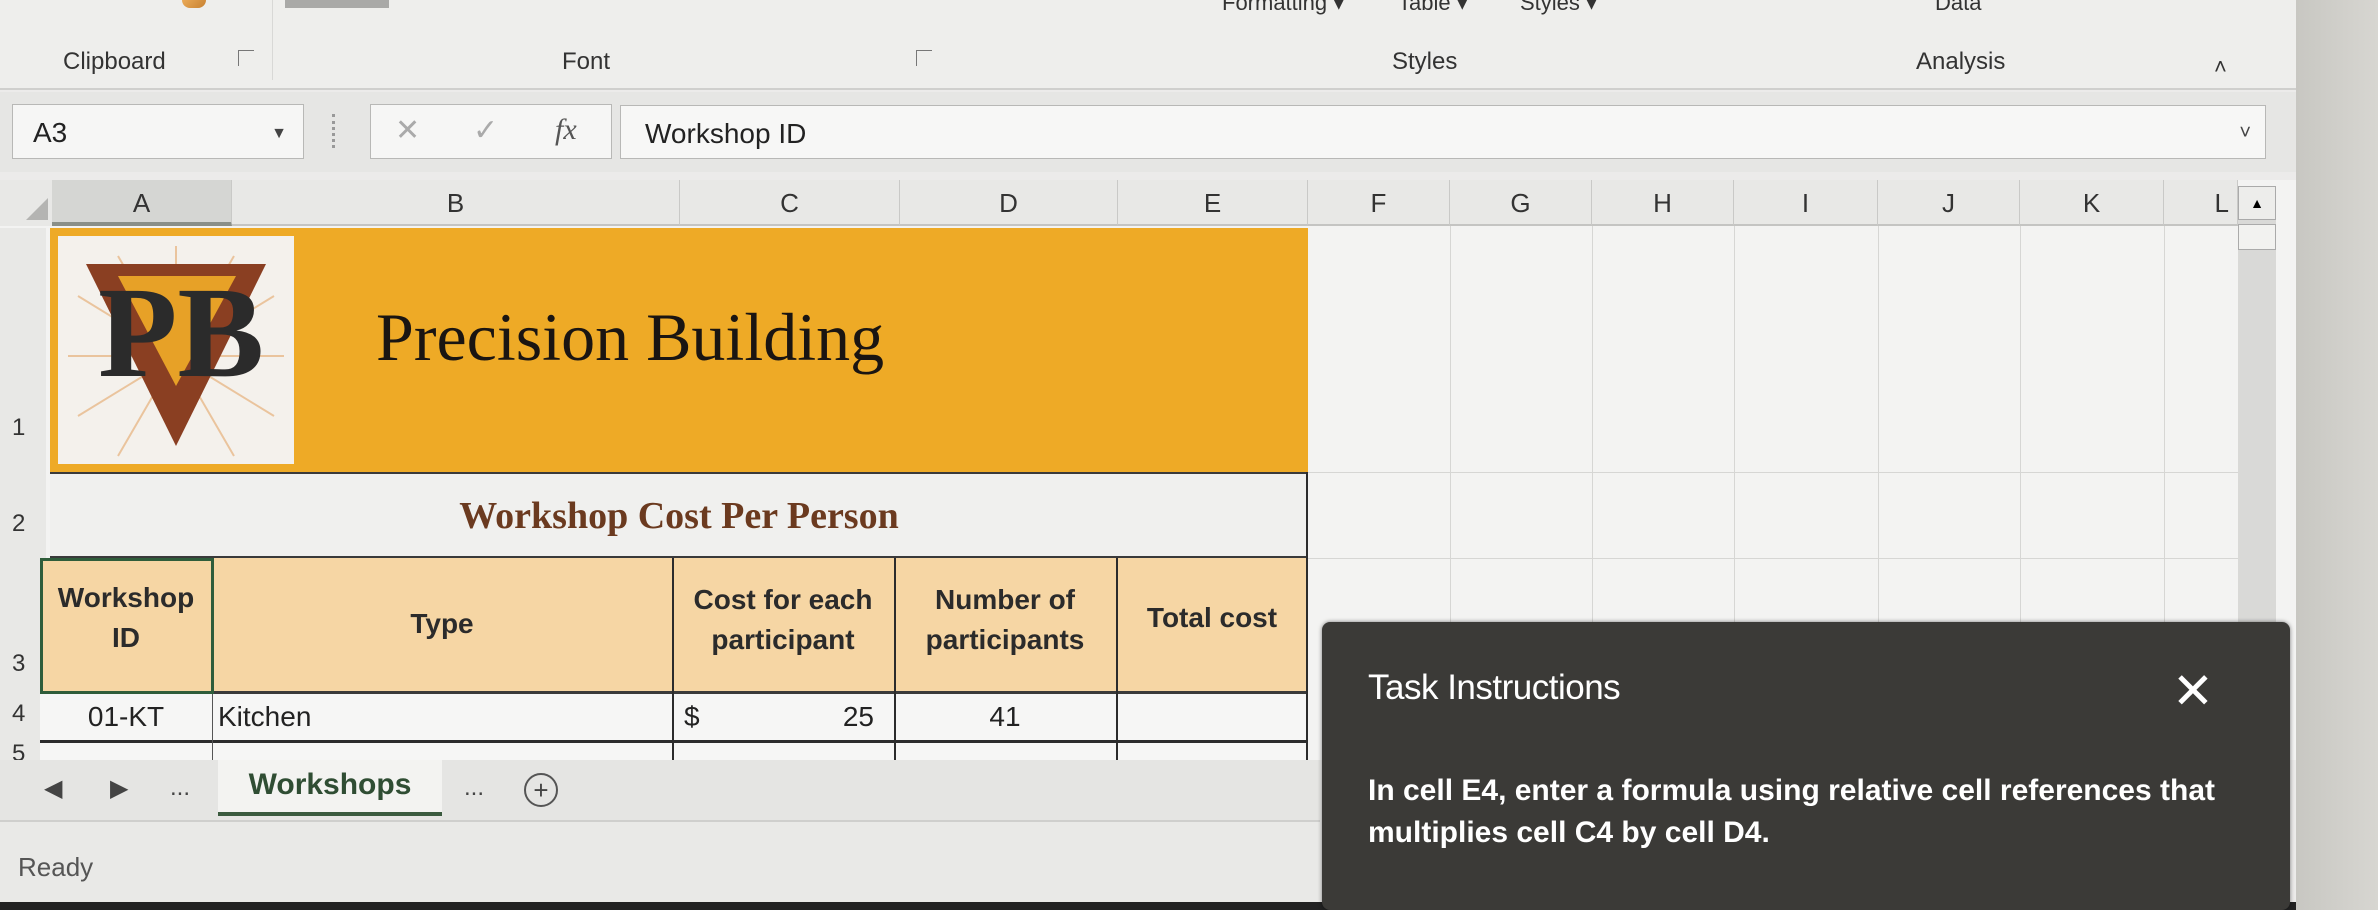  Describe the element at coordinates (53, 788) in the screenshot. I see `prev-sheet-icon: ◀` at that location.